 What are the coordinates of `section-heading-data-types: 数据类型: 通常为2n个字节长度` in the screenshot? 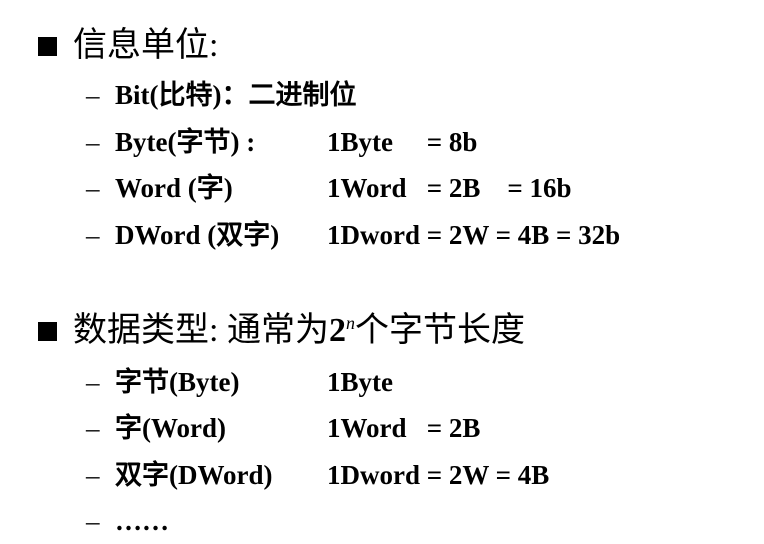 It's located at (281, 331).